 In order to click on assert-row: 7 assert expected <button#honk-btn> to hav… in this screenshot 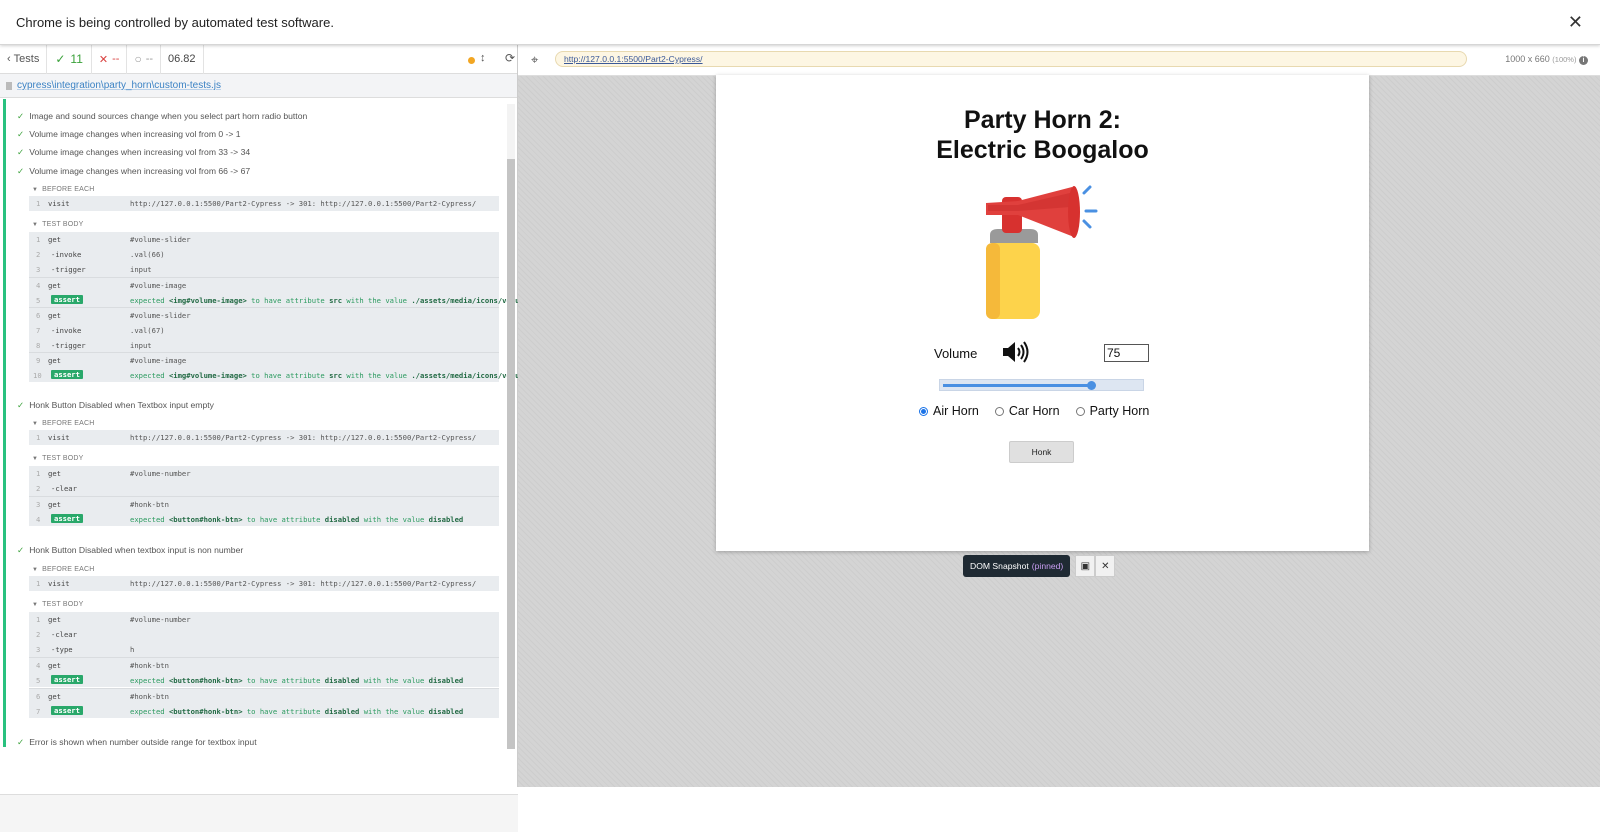, I will do `click(264, 711)`.